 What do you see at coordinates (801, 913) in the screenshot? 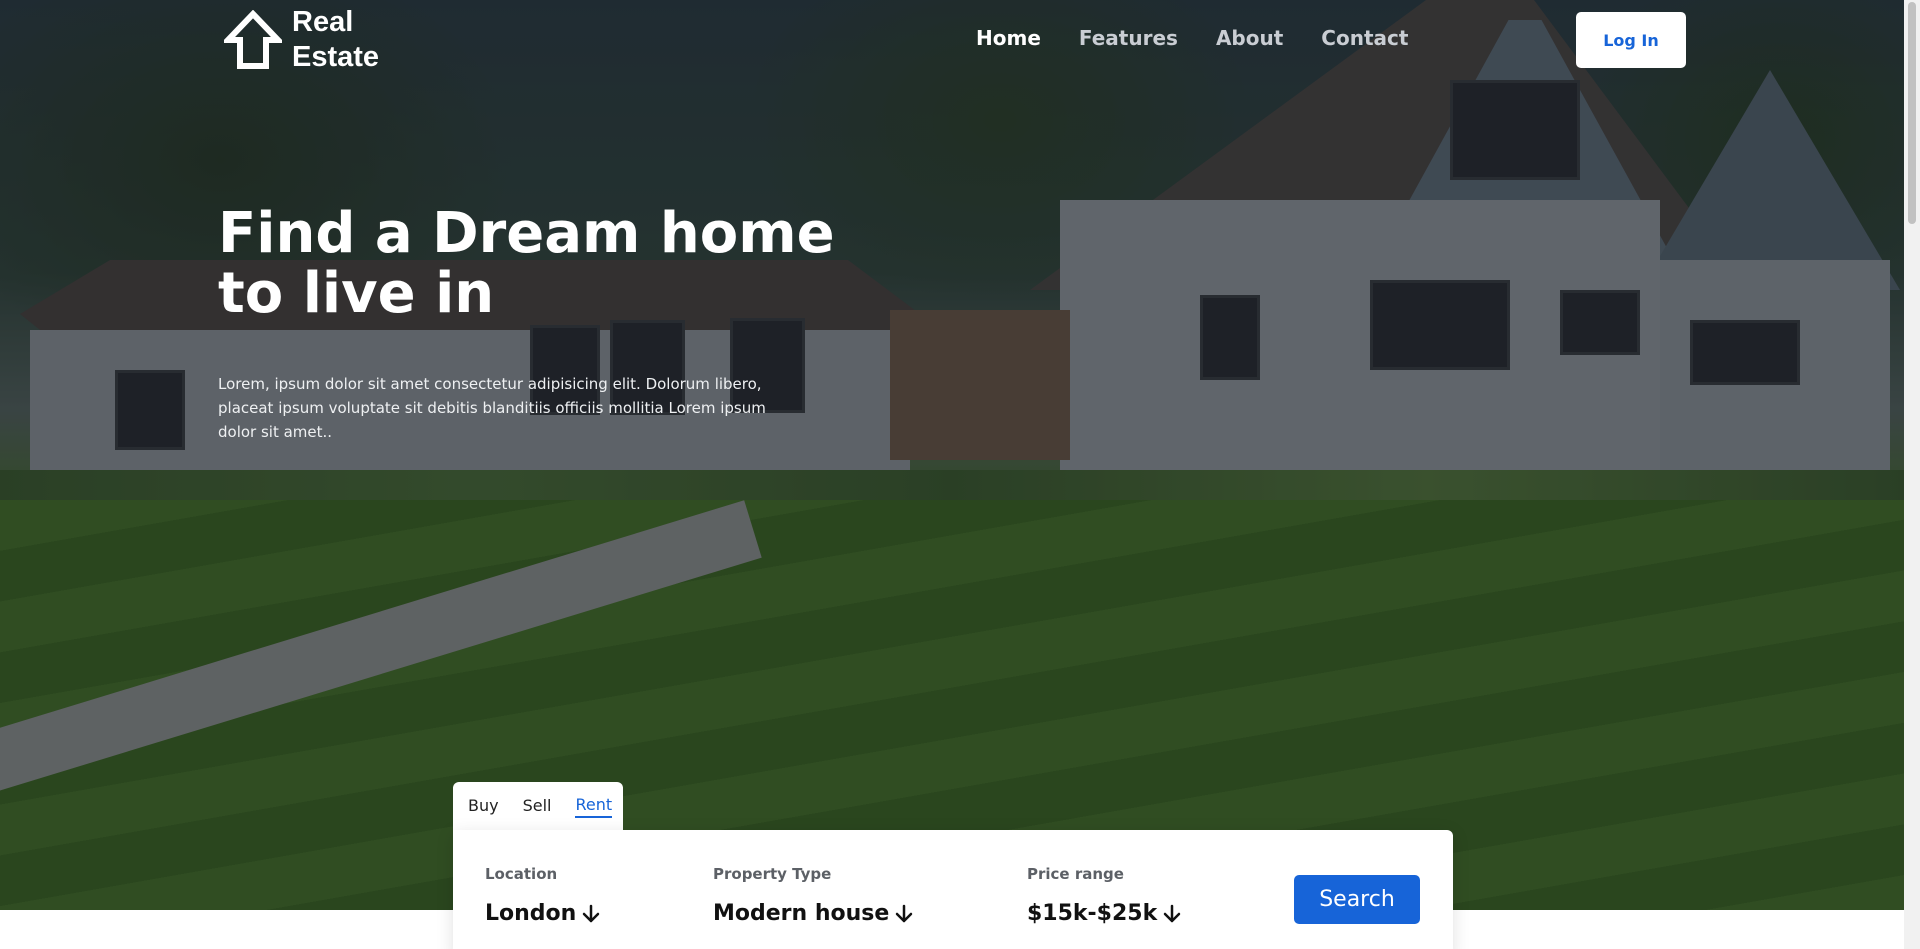
I see `property-type-value: Modern house` at bounding box center [801, 913].